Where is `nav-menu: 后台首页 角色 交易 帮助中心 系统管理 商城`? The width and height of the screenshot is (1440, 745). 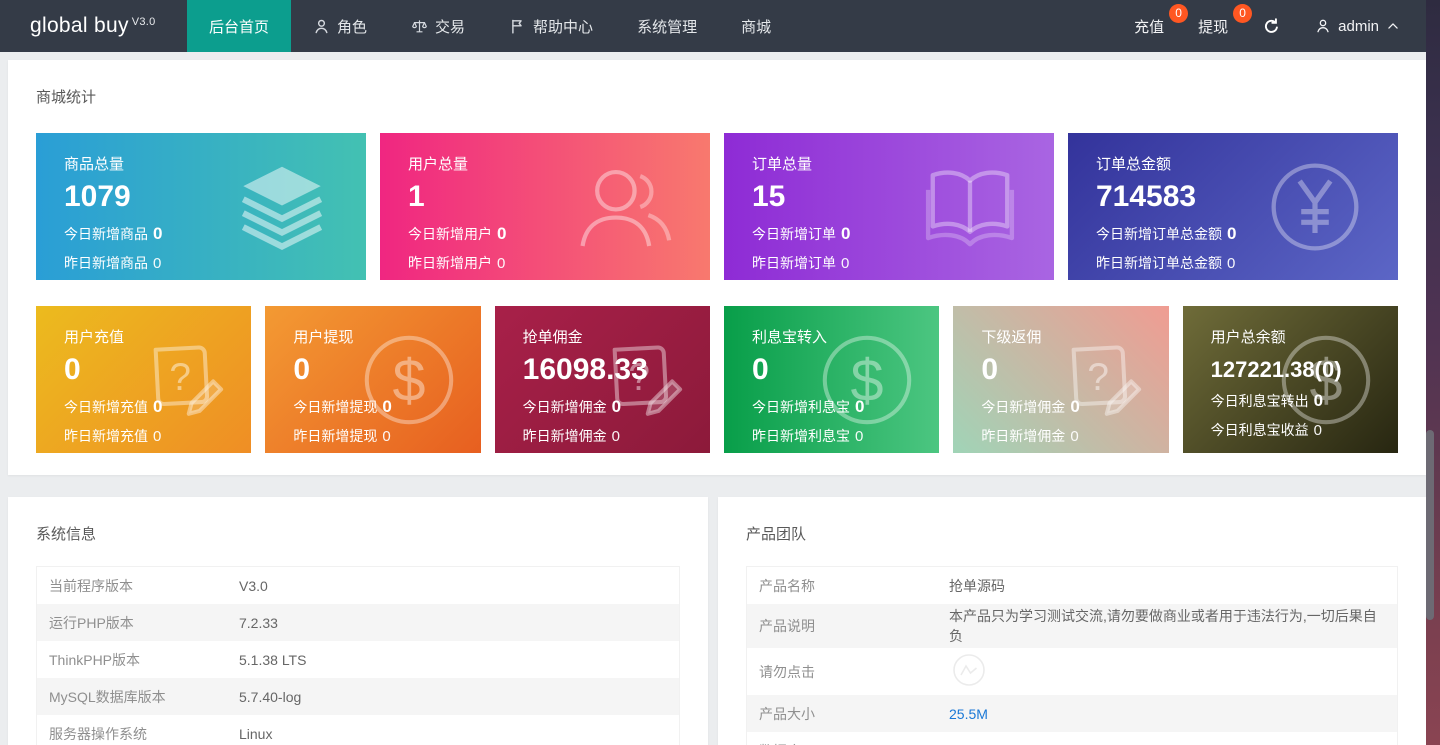
nav-menu: 后台首页 角色 交易 帮助中心 系统管理 商城 is located at coordinates (490, 26).